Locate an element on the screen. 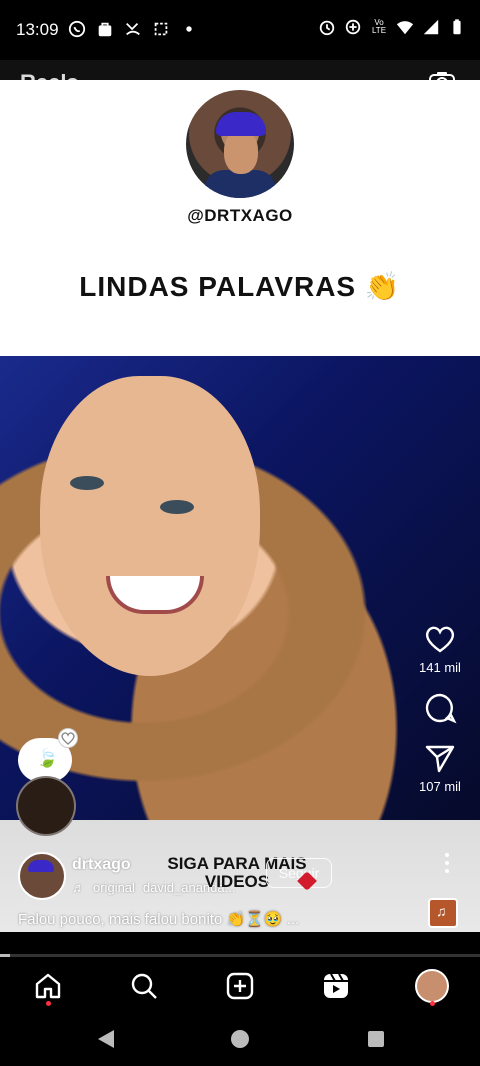 This screenshot has height=1066, width=480. nav-create is located at coordinates (240, 986).